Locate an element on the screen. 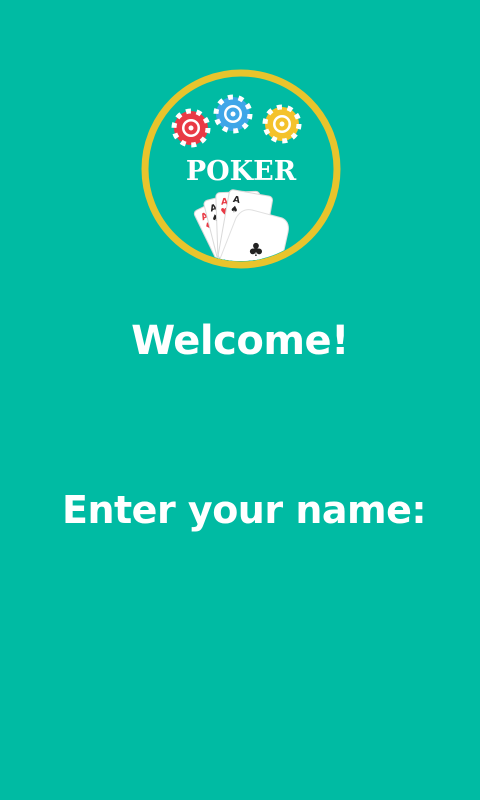 The height and width of the screenshot is (800, 480). blue-chip-icon is located at coordinates (233, 114).